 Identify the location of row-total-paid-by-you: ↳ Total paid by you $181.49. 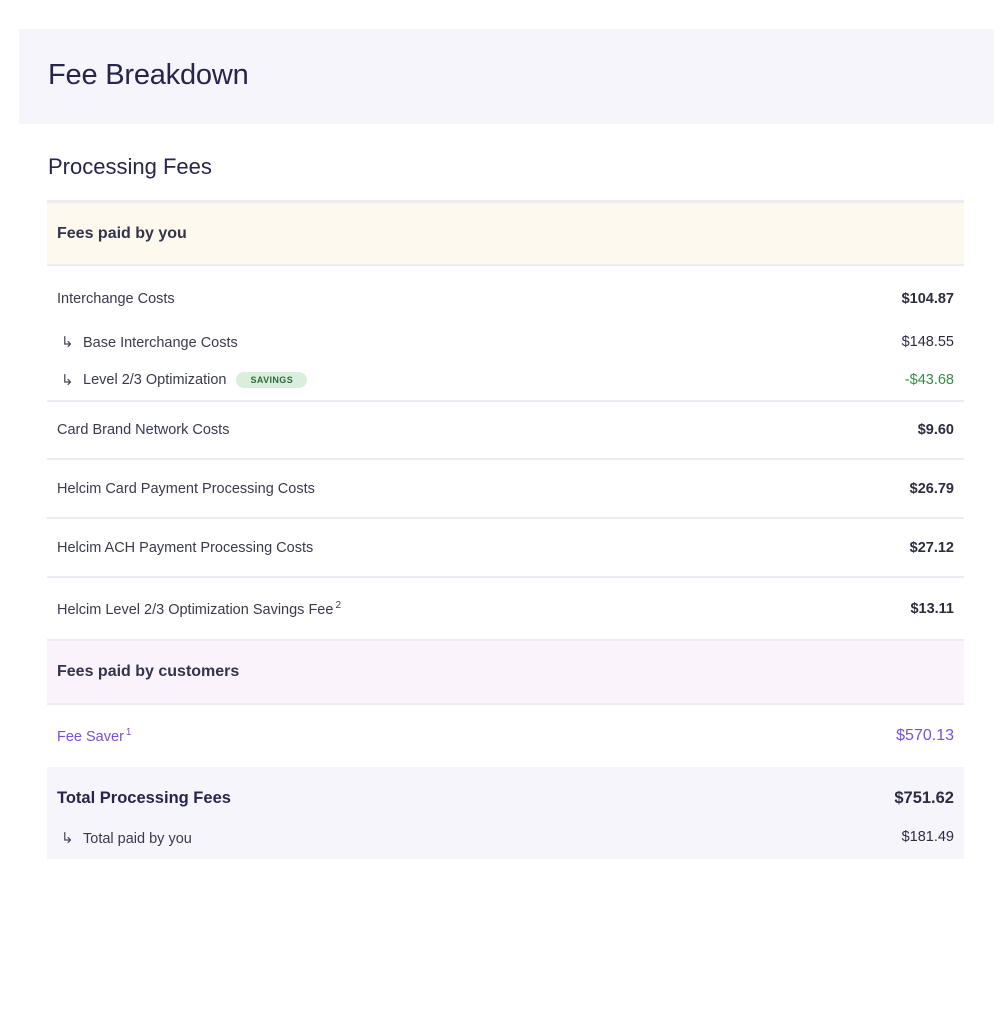
(505, 844).